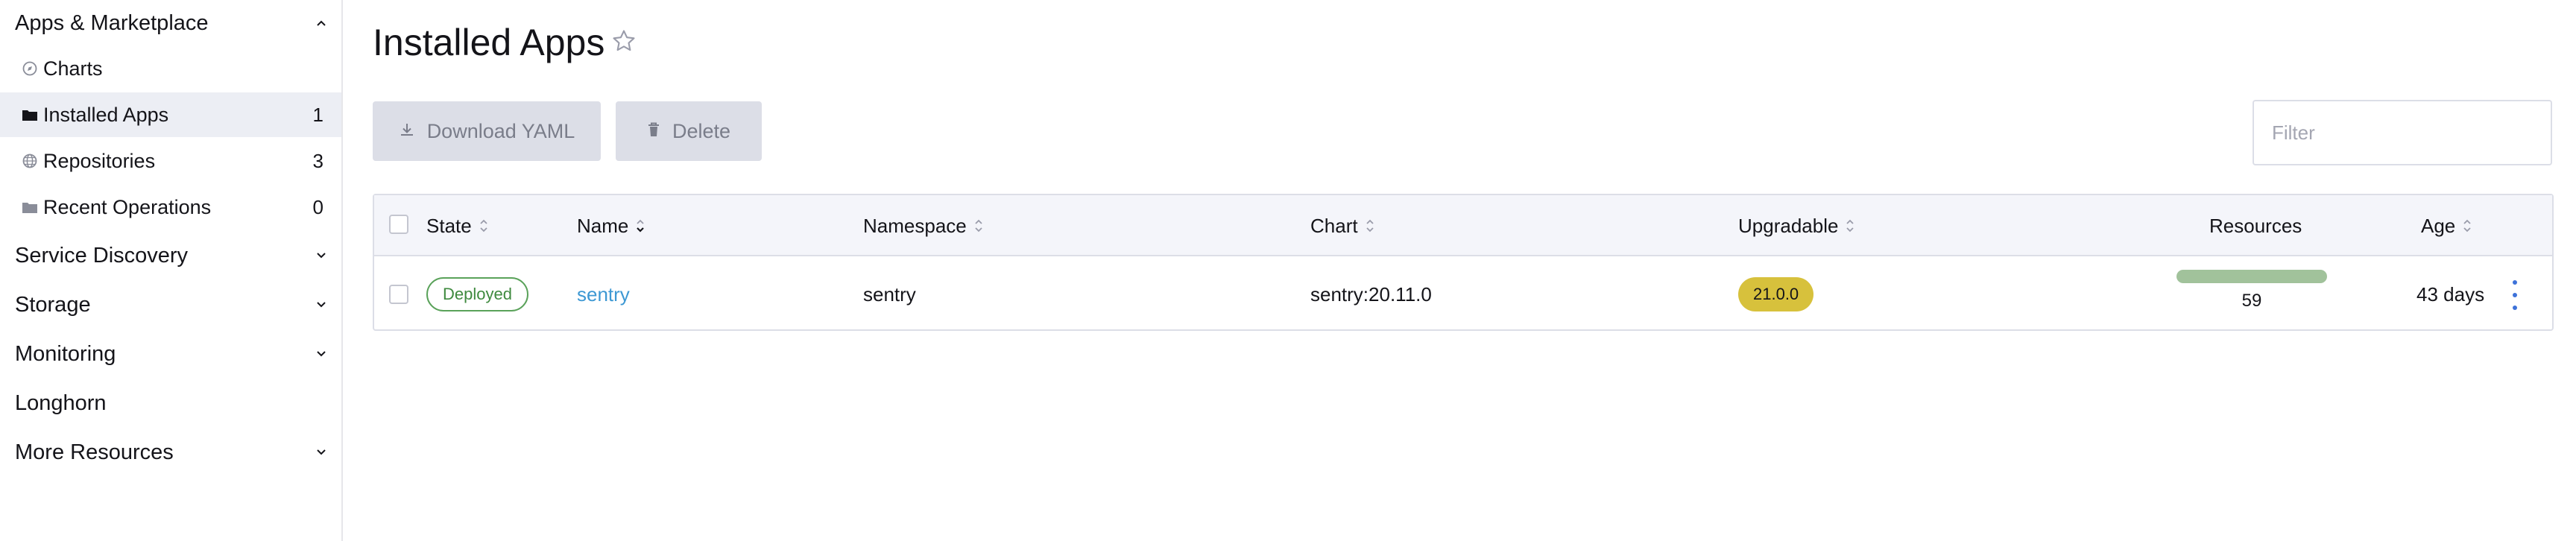 This screenshot has height=541, width=2576. I want to click on star-icon, so click(624, 41).